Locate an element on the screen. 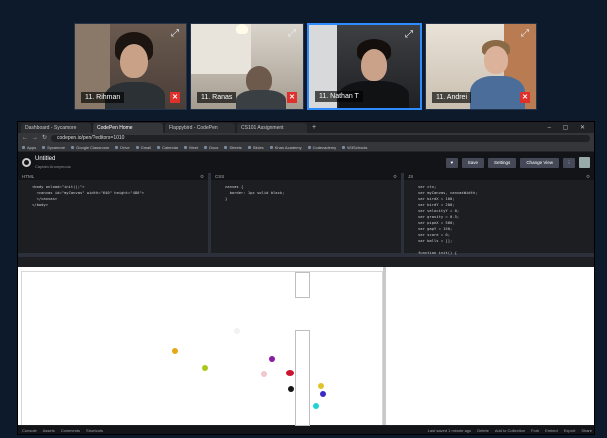  participant-name: 11. Ranas is located at coordinates (217, 97).